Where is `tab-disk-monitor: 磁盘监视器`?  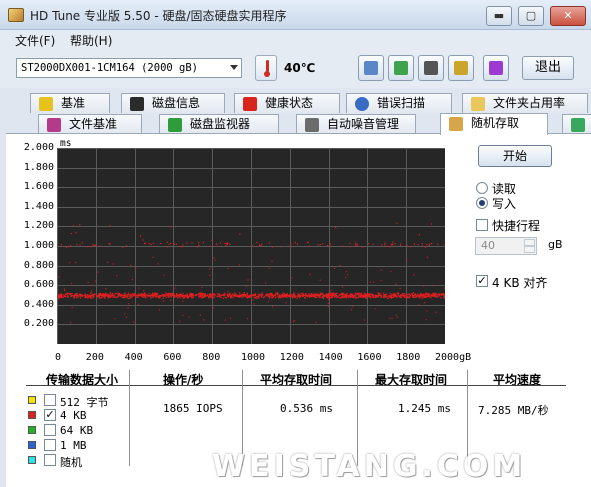
tab-disk-monitor: 磁盘监视器 is located at coordinates (219, 124).